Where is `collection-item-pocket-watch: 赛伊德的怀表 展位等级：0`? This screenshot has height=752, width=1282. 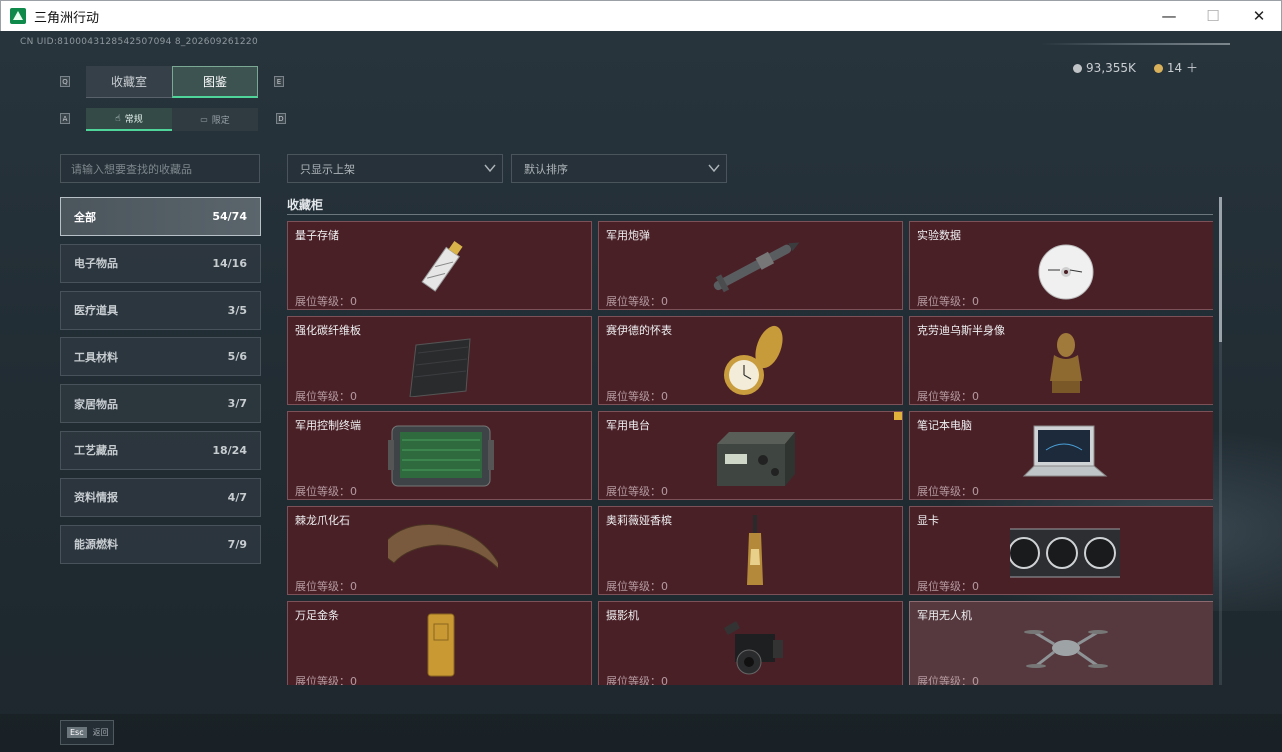
collection-item-pocket-watch: 赛伊德的怀表 展位等级：0 is located at coordinates (750, 360).